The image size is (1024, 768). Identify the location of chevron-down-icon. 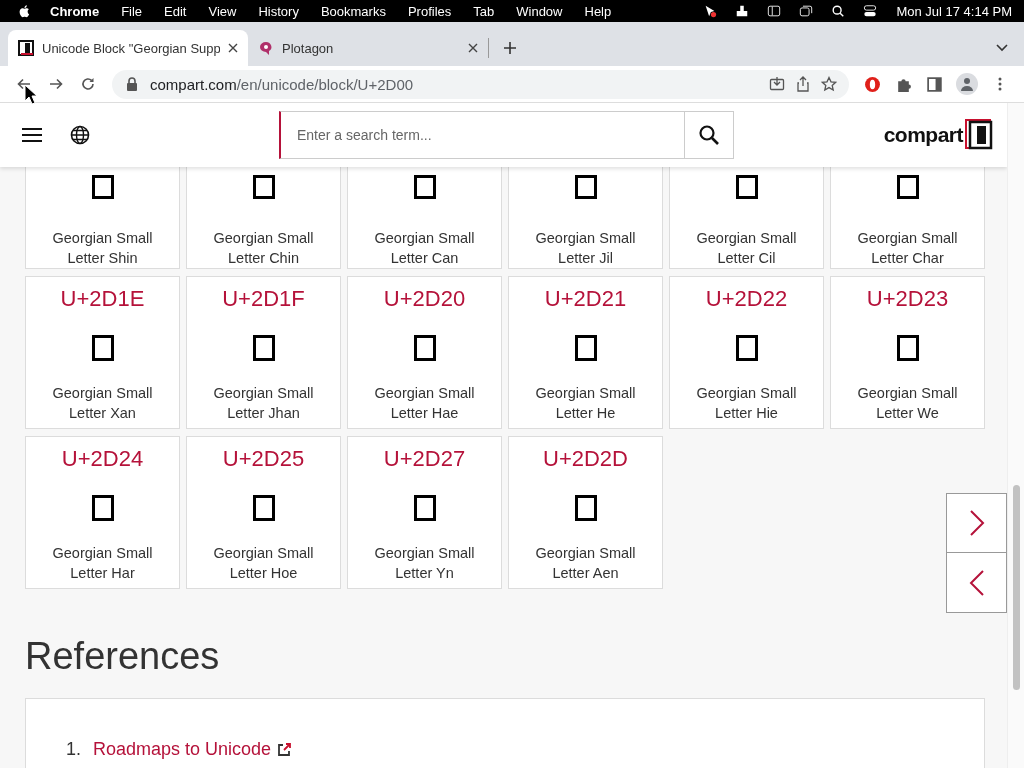
(1002, 48).